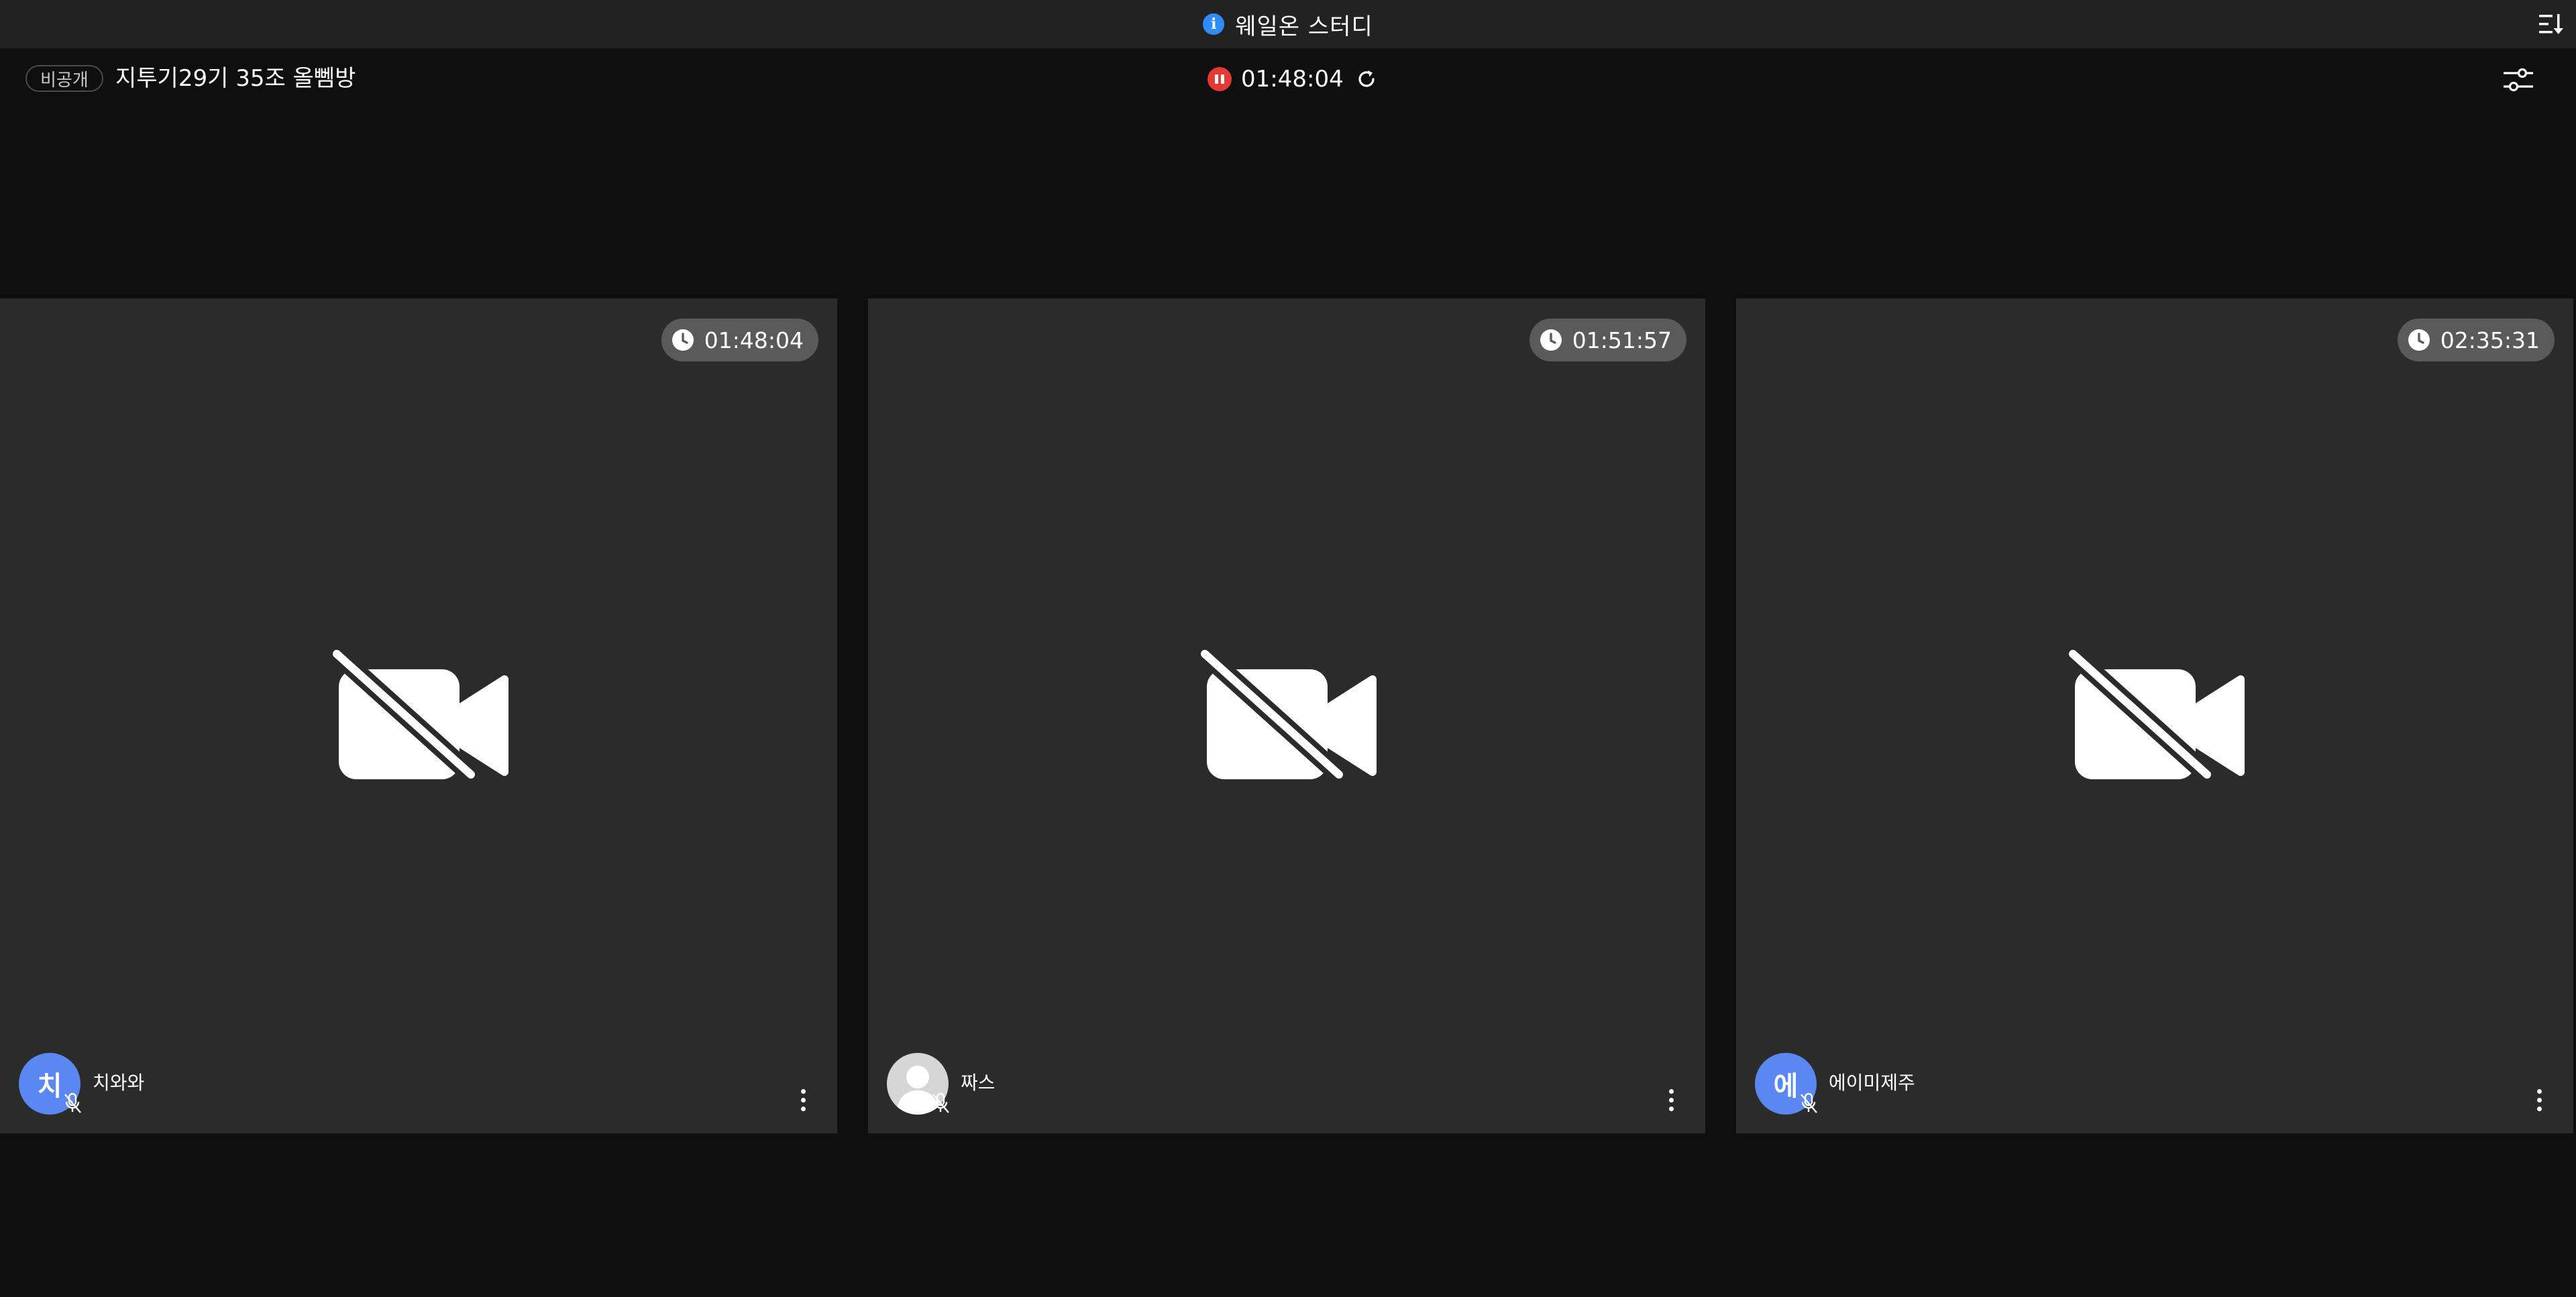 Image resolution: width=2576 pixels, height=1297 pixels. I want to click on study-timer: 01:48:04, so click(754, 340).